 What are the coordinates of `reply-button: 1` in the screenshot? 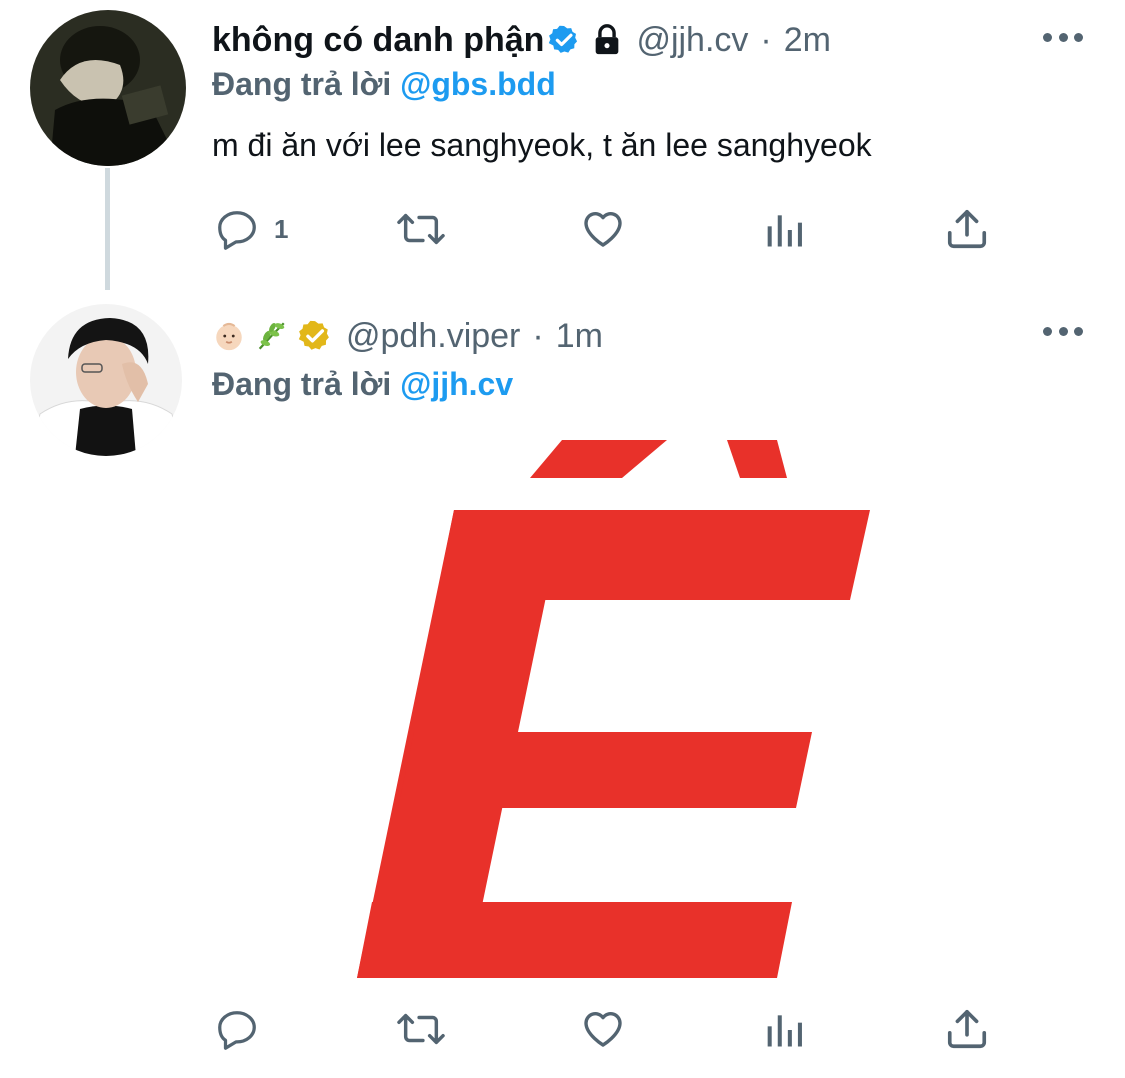 It's located at (251, 229).